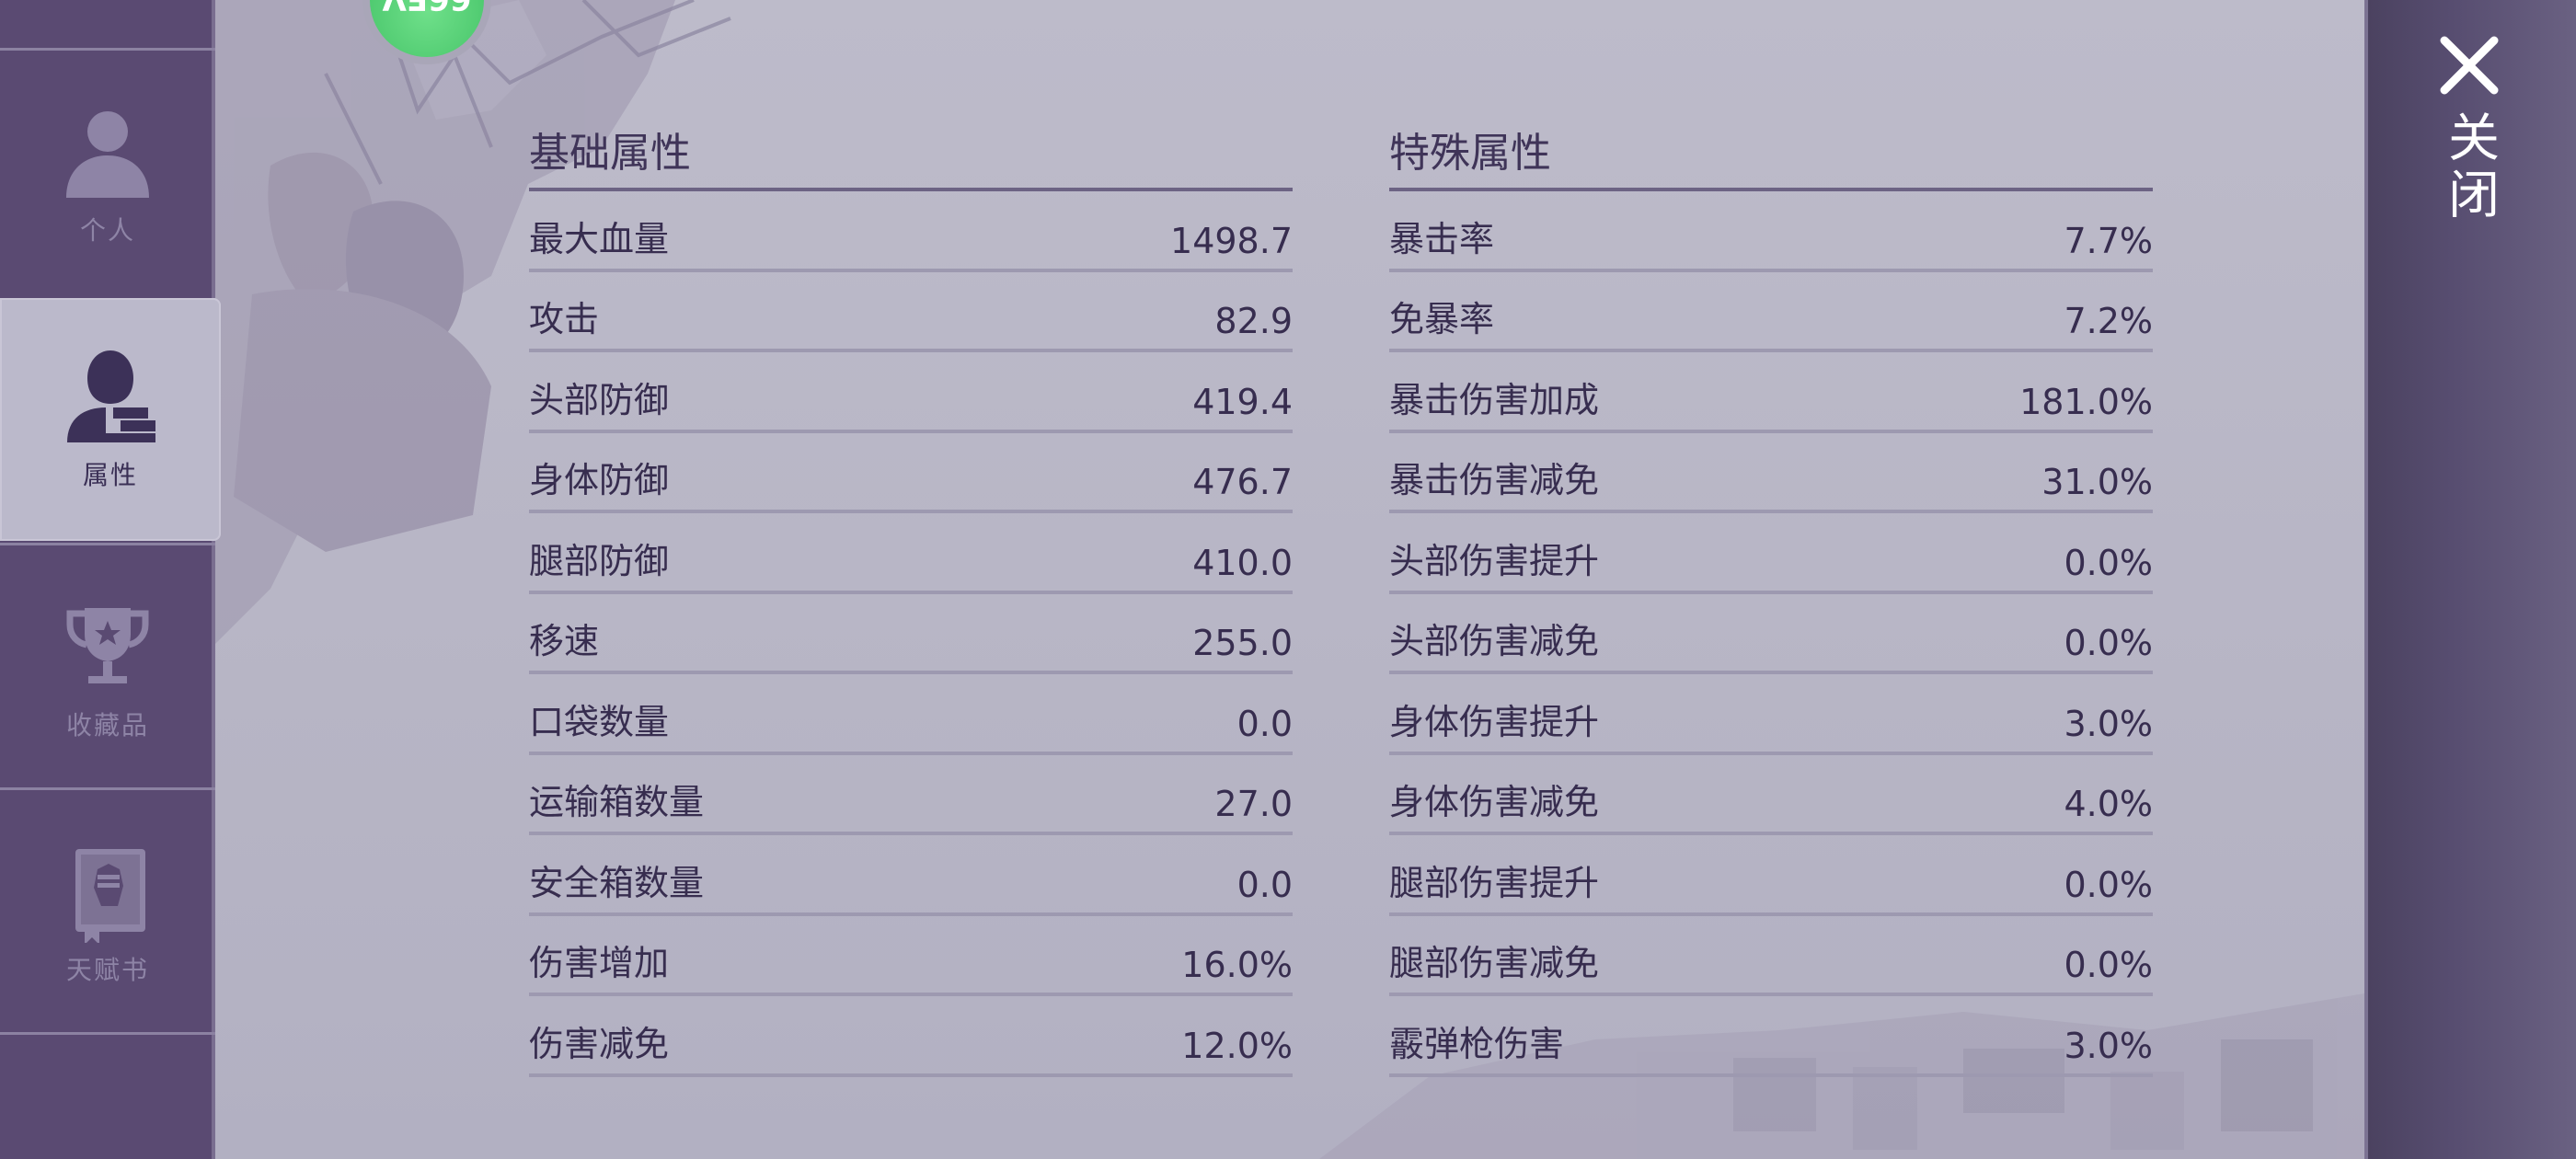  What do you see at coordinates (1242, 482) in the screenshot?
I see `stat-value: 476.7` at bounding box center [1242, 482].